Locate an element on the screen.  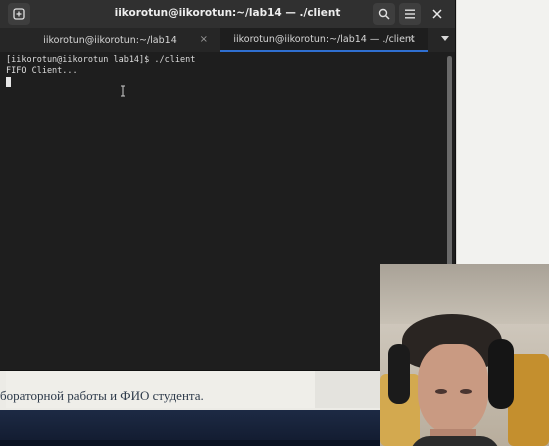
tab-client: iikorotun@iikorotun:~/lab14 — ./client × is located at coordinates (324, 40).